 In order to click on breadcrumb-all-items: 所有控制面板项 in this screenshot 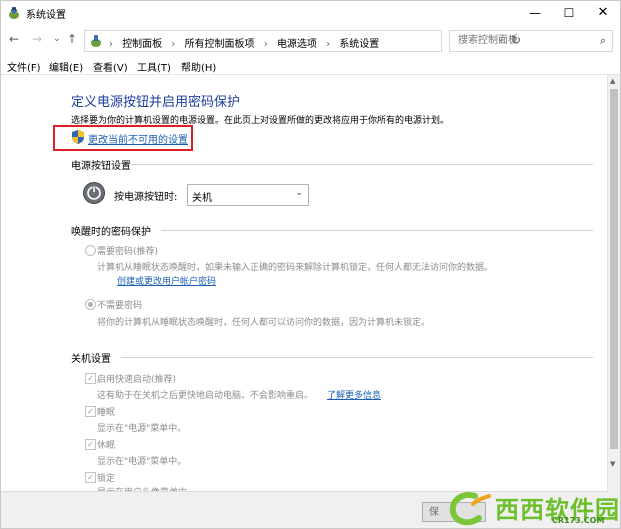, I will do `click(220, 44)`.